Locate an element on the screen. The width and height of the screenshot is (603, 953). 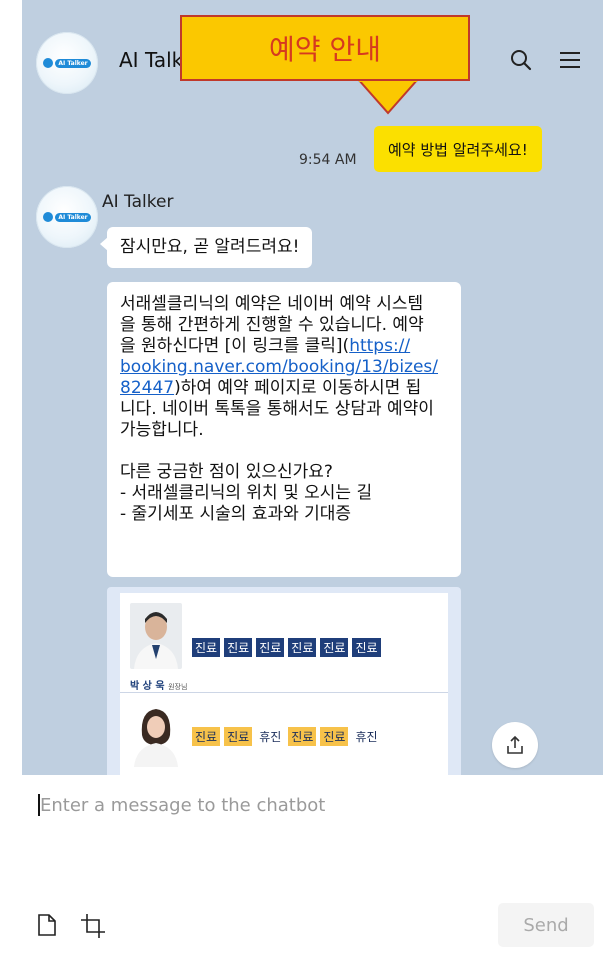
reply-line: 을 원하신다면 [이 링크를 클릭]( is located at coordinates (235, 346).